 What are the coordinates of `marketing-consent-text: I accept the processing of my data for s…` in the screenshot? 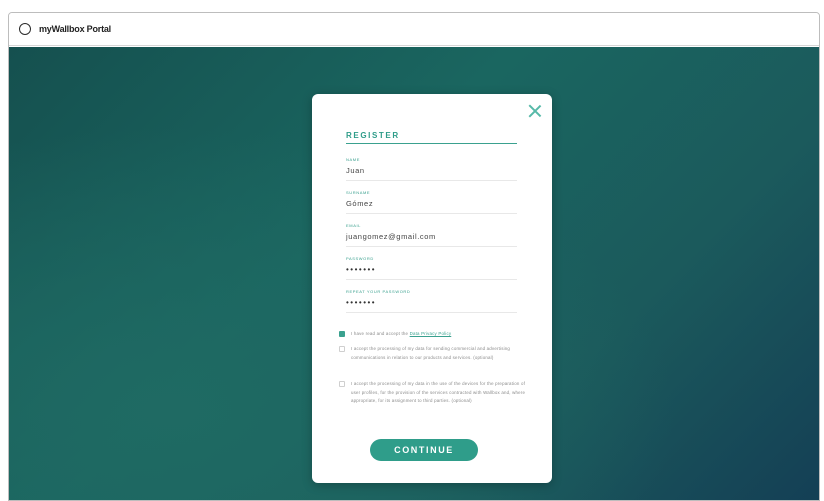 It's located at (431, 353).